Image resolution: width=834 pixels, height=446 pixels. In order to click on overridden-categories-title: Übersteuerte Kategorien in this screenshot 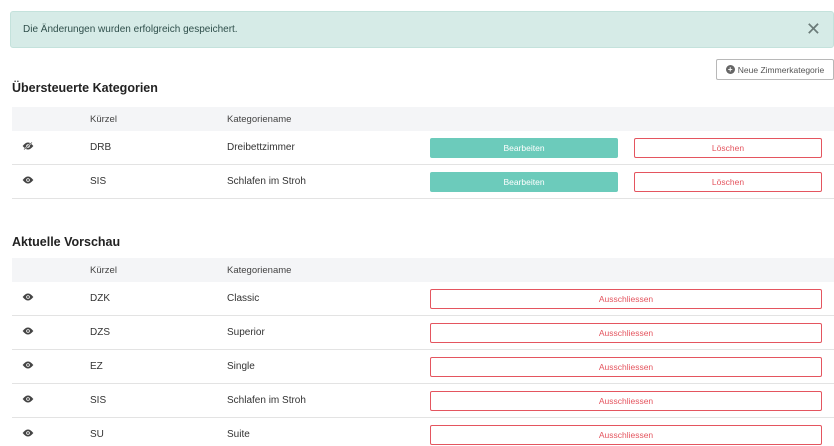, I will do `click(85, 88)`.